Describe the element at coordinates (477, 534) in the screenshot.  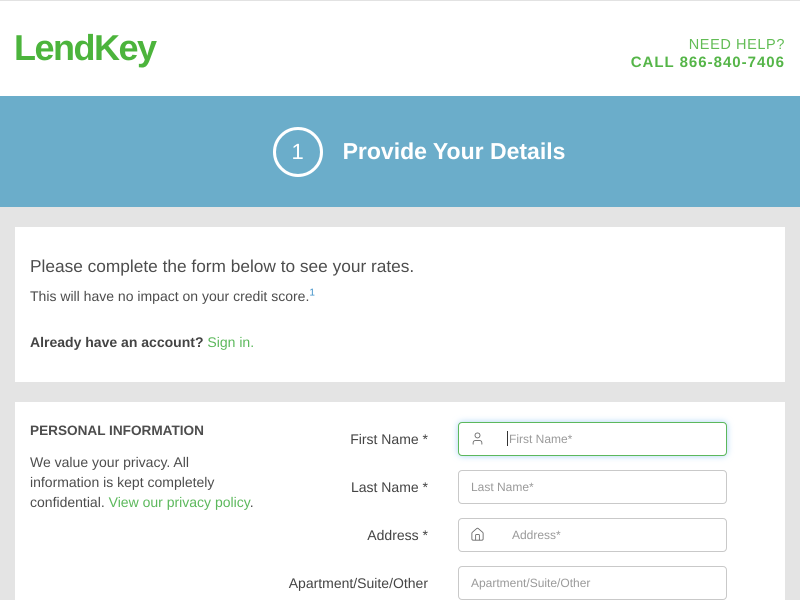
I see `home-icon` at that location.